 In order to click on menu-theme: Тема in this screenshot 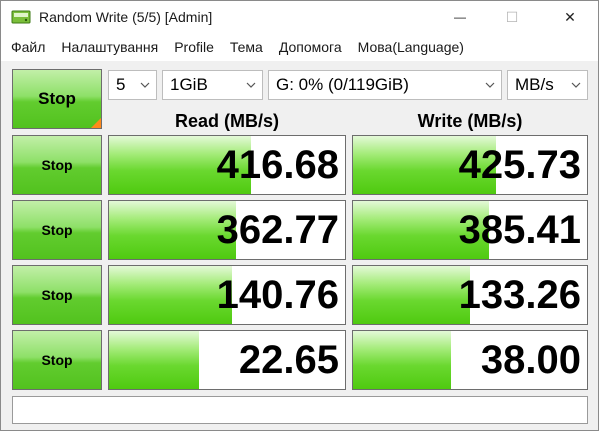, I will do `click(246, 47)`.